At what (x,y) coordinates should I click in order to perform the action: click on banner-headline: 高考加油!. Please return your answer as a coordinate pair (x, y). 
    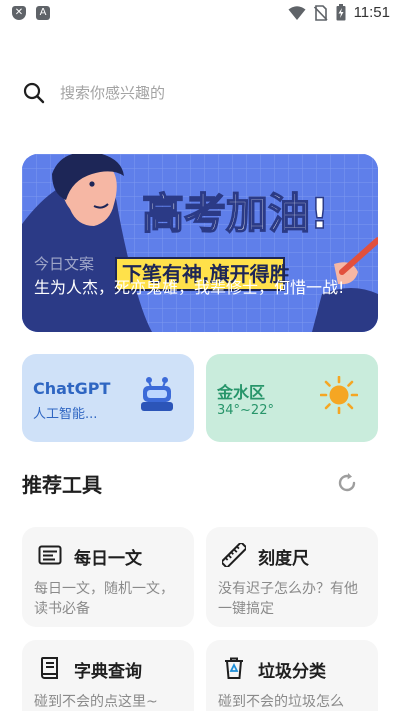
    Looking at the image, I should click on (235, 213).